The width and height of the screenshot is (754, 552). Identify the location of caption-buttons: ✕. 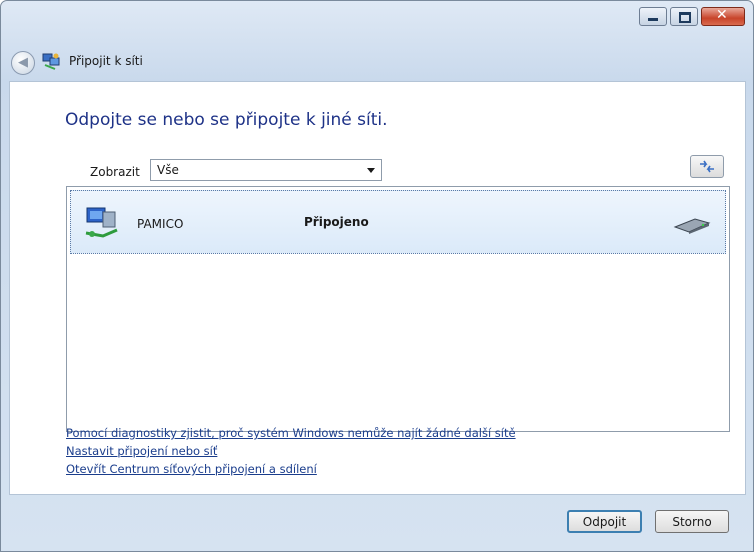
(692, 16).